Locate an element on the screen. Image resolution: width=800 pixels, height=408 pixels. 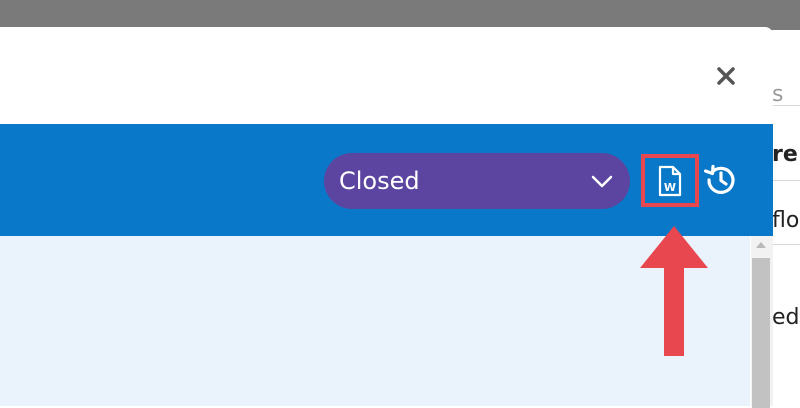
status-select: Closed is located at coordinates (477, 181).